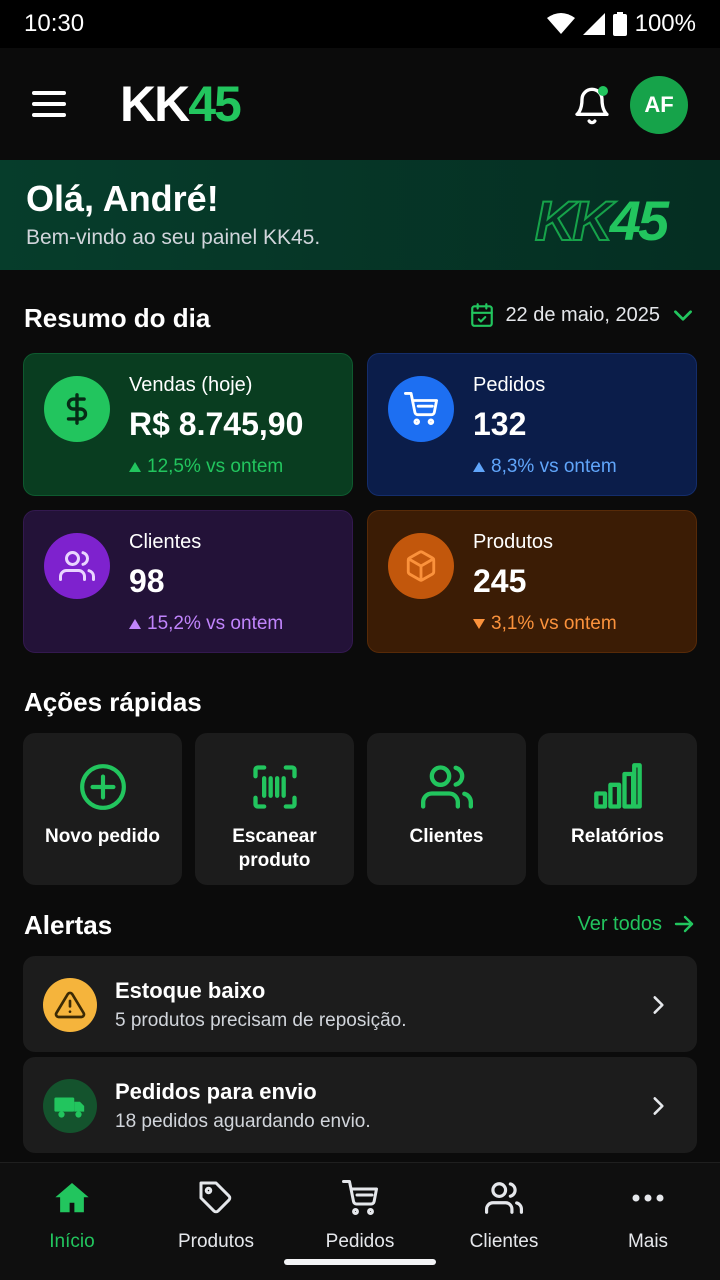 The height and width of the screenshot is (1280, 720). What do you see at coordinates (68, 925) in the screenshot?
I see `alerts-title: Alertas` at bounding box center [68, 925].